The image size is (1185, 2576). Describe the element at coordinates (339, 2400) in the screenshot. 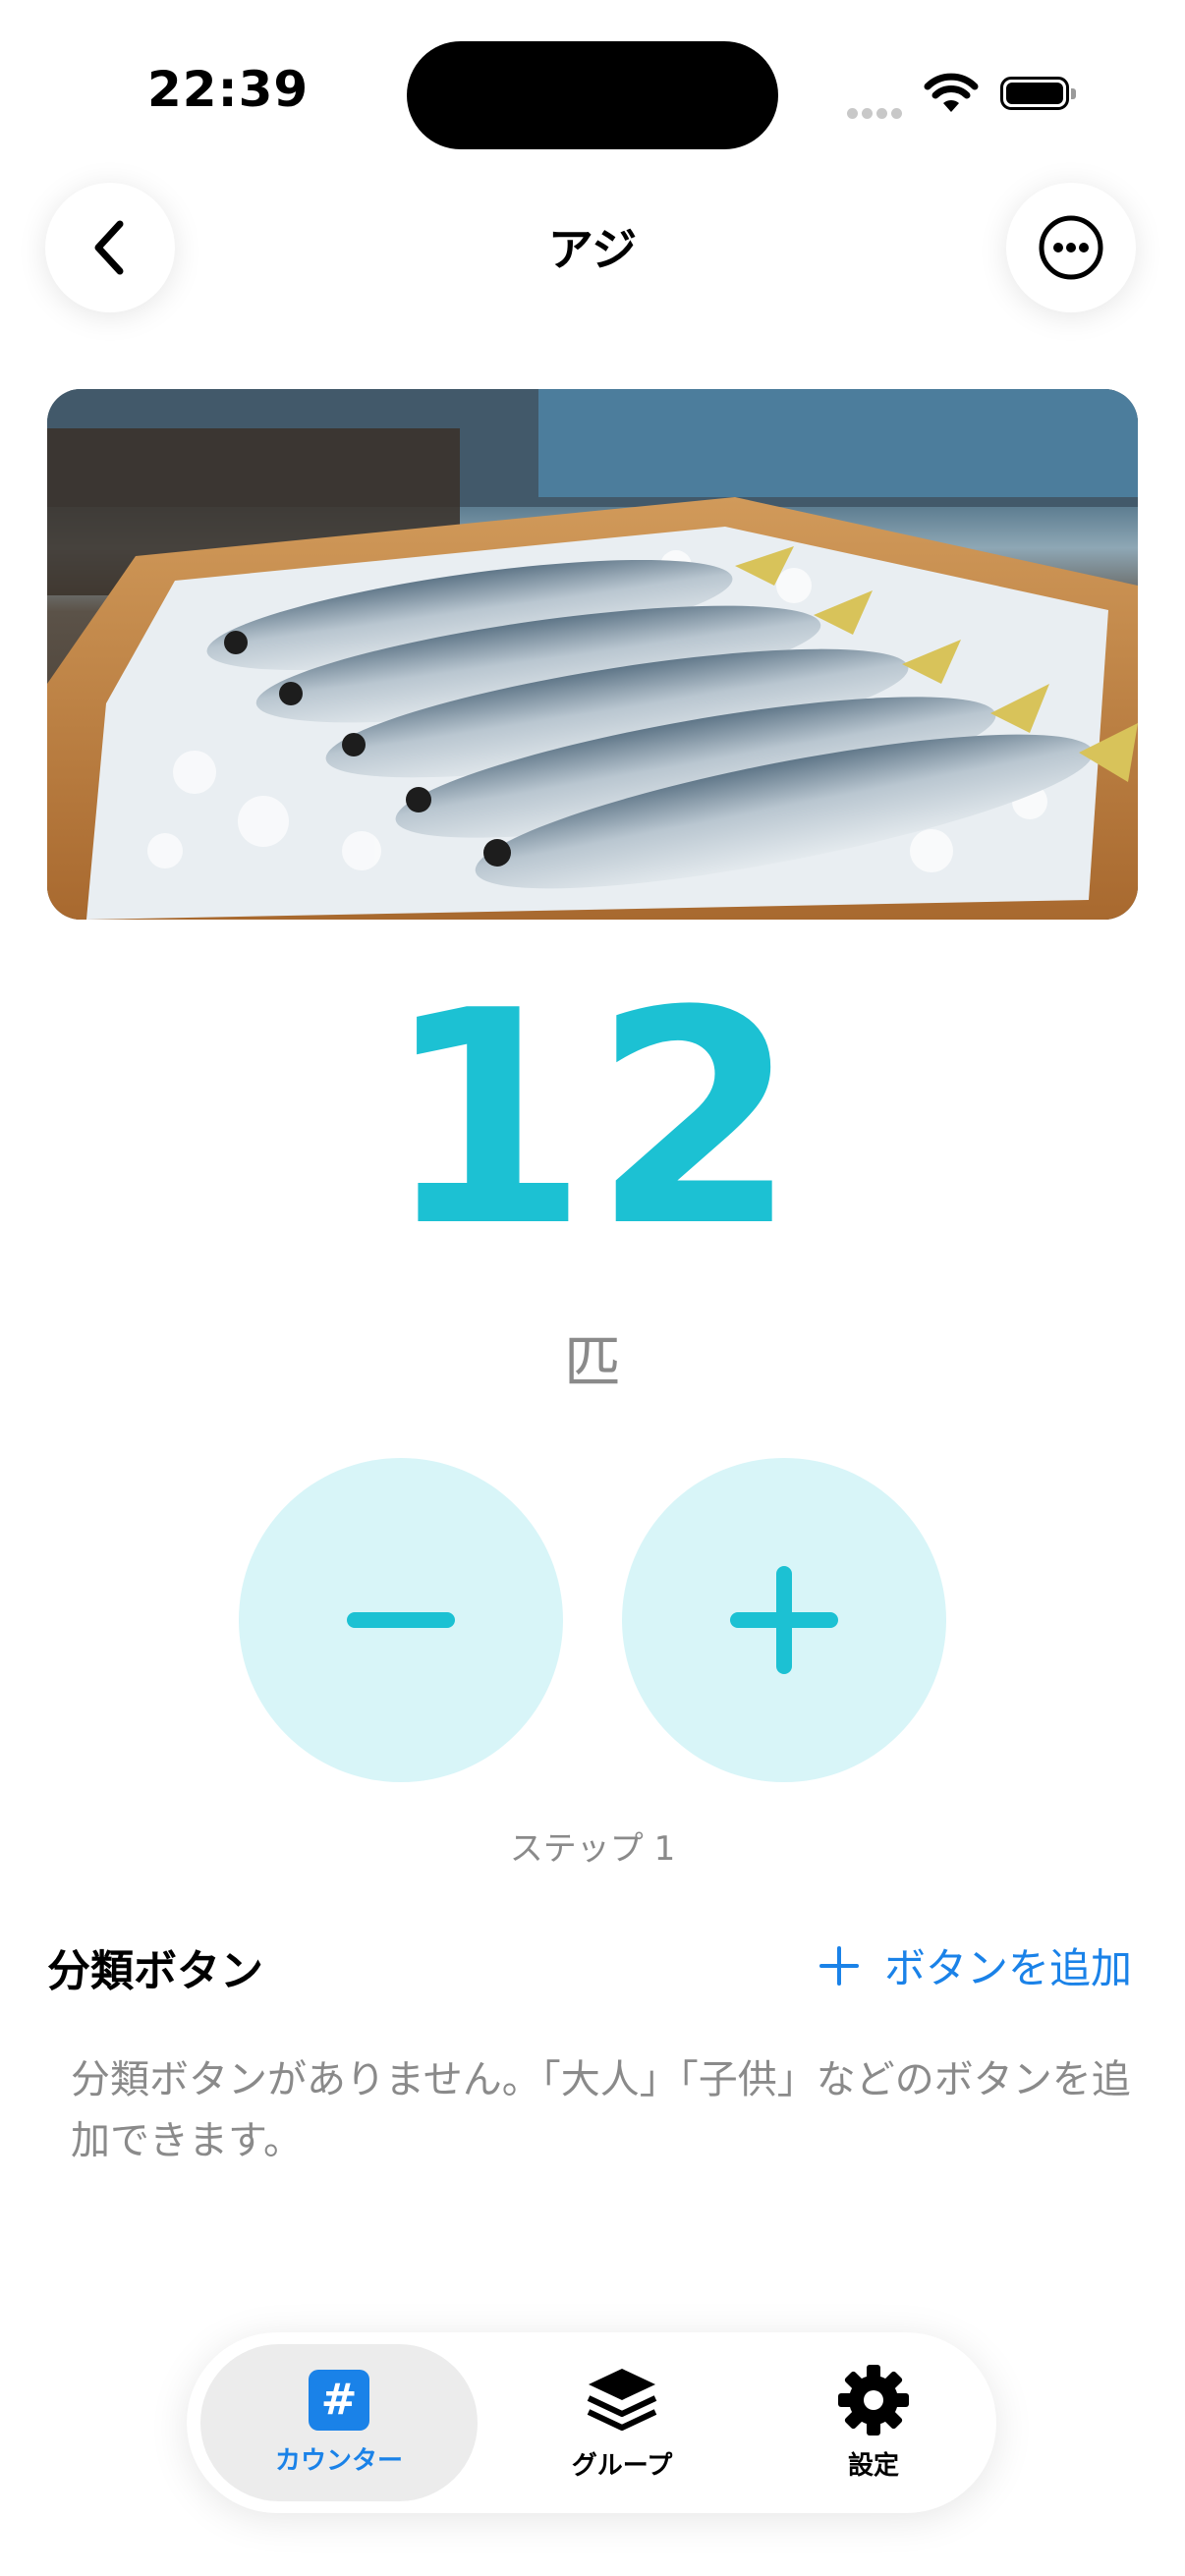

I see `hash-icon: #` at that location.